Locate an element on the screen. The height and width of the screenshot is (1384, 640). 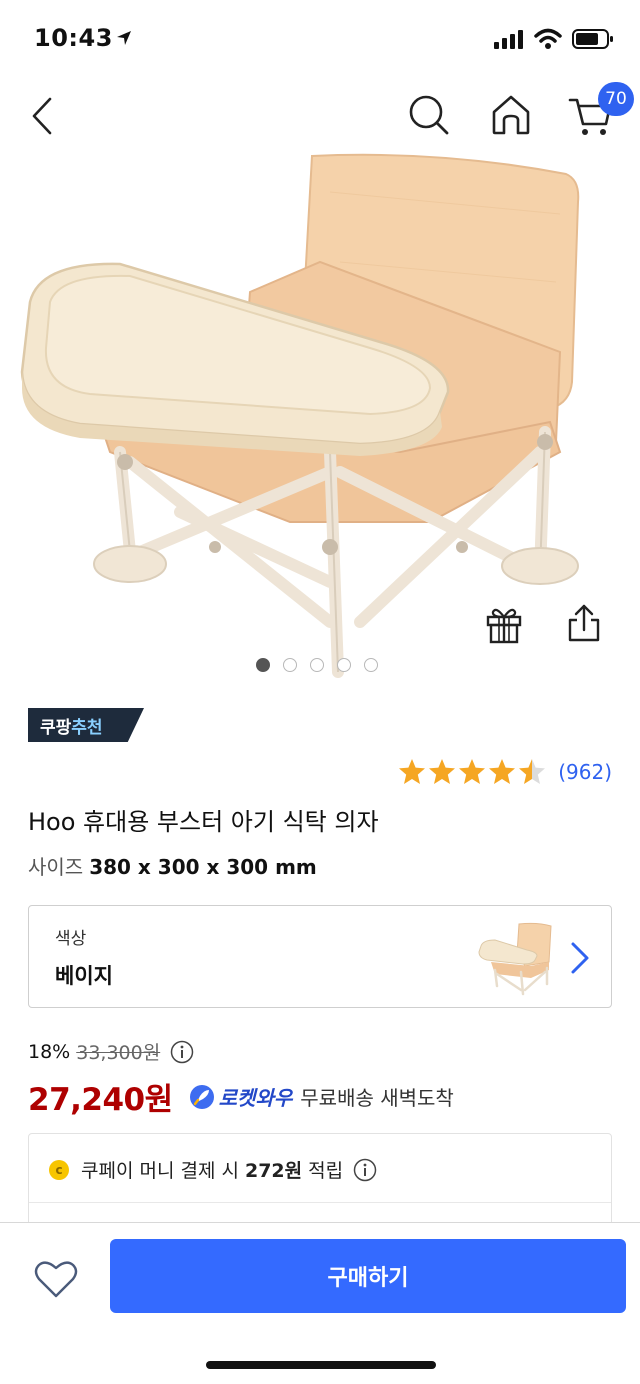
badge-text-brand: 쿠팡 is located at coordinates (56, 728).